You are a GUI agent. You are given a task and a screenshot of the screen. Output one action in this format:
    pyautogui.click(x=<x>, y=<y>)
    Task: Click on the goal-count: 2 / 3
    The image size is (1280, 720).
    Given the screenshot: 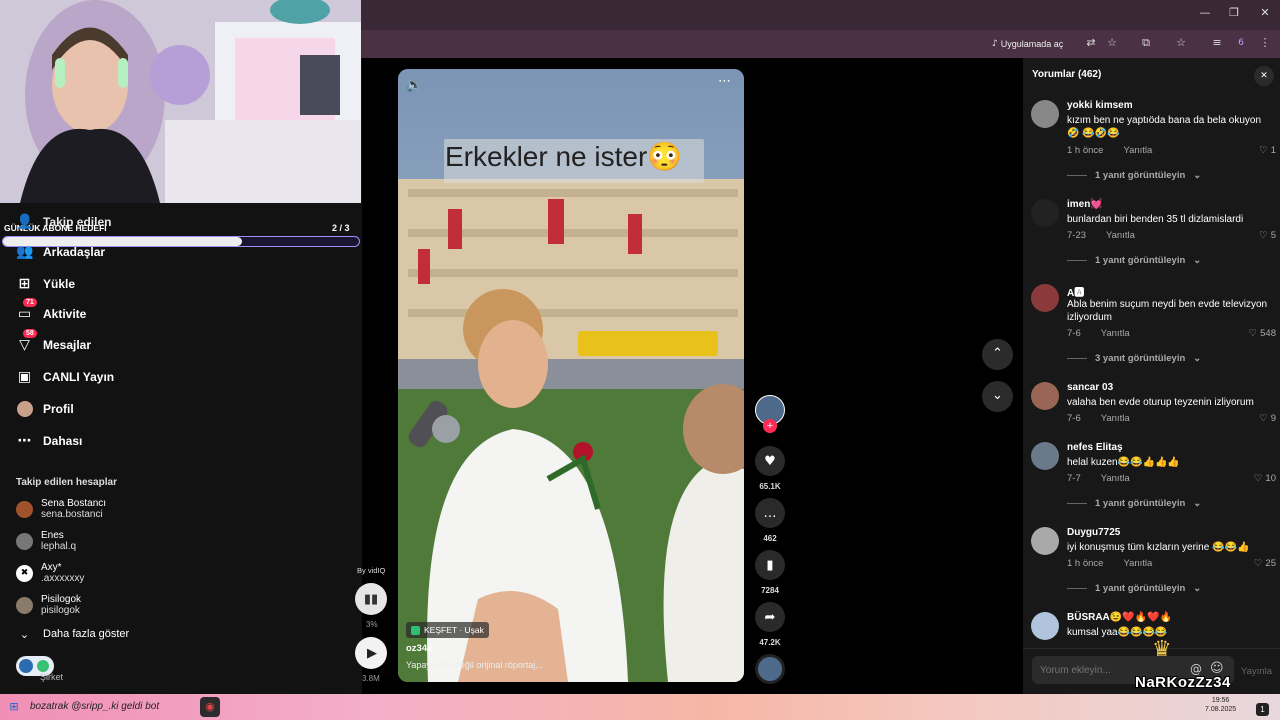 What is the action you would take?
    pyautogui.click(x=341, y=228)
    